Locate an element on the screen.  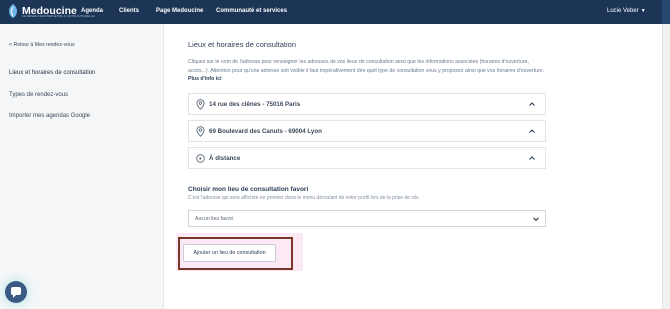
nav-communaute: Communauté et services is located at coordinates (251, 11).